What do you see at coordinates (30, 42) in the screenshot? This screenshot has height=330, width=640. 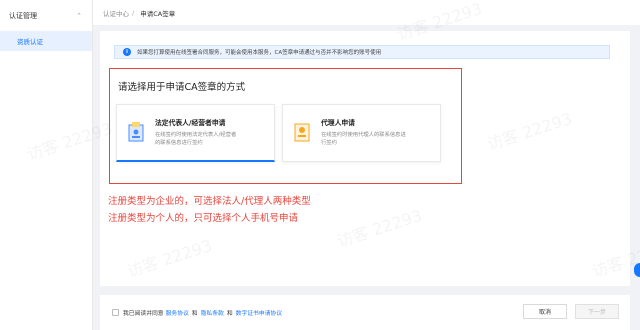 I see `sidebar-item-label: 资质认证` at bounding box center [30, 42].